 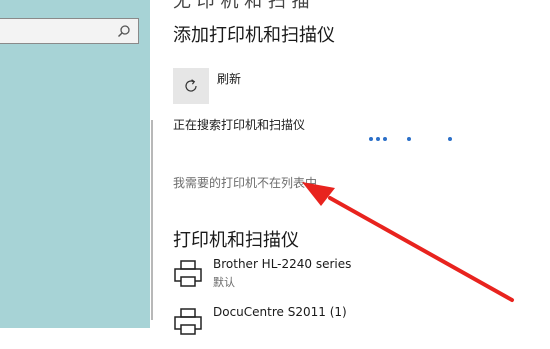 What do you see at coordinates (280, 312) in the screenshot?
I see `printer-name: DocuCentre S2011 (1)` at bounding box center [280, 312].